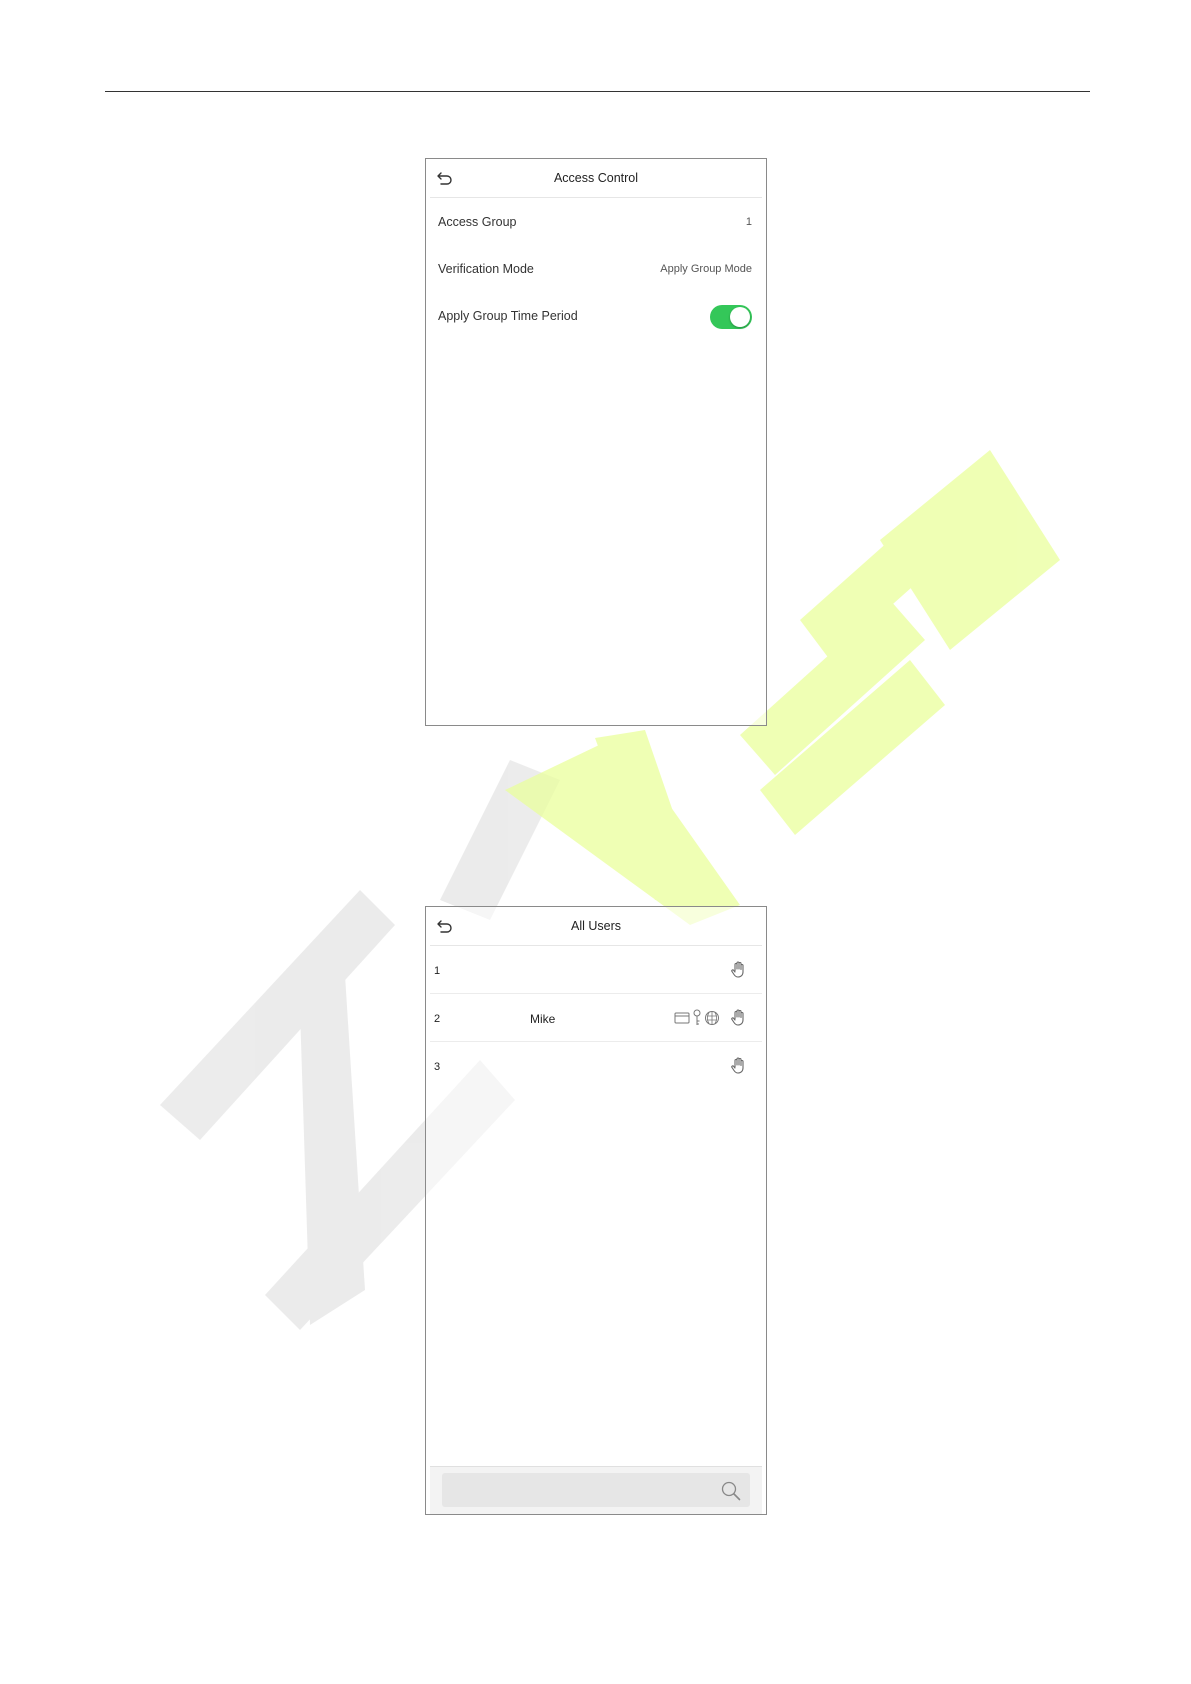 The height and width of the screenshot is (1684, 1191). What do you see at coordinates (596, 1210) in the screenshot?
I see `all-users-screen: All Users 1 2 Mike 3` at bounding box center [596, 1210].